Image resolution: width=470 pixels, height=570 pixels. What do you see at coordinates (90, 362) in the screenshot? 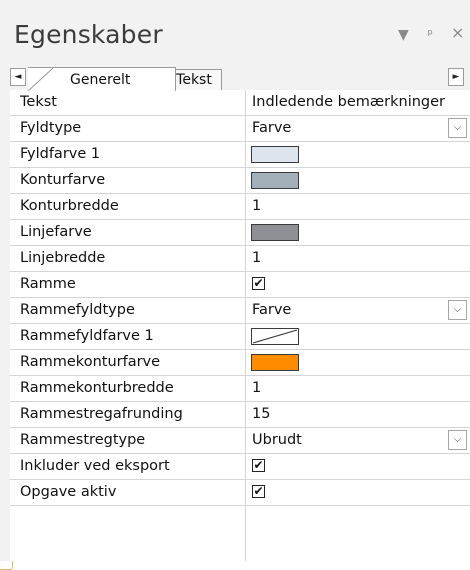
I see `property-name: Rammekonturfarve` at bounding box center [90, 362].